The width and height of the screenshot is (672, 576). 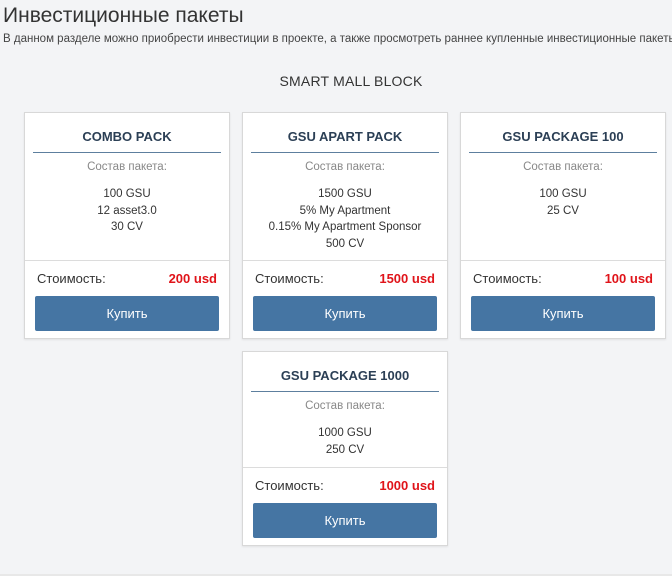 I want to click on package-item: 1500 GSU, so click(x=345, y=194).